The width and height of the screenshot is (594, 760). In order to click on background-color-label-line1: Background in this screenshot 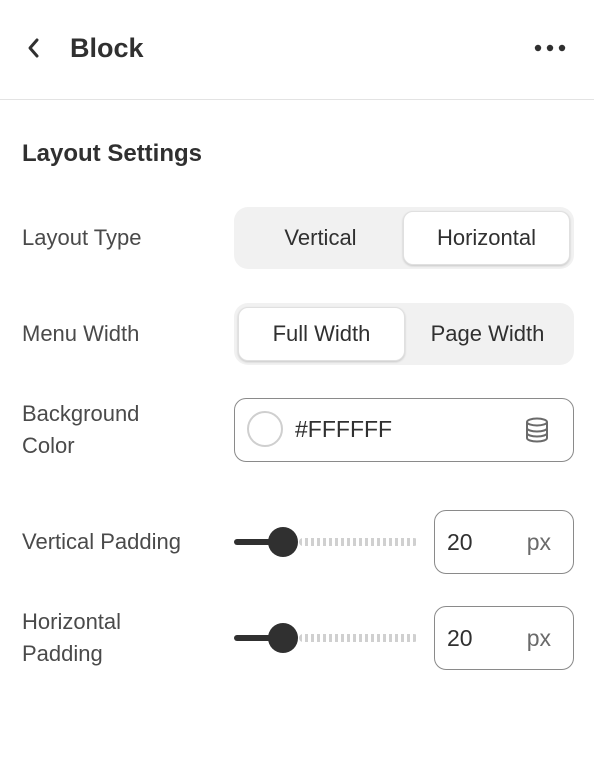, I will do `click(81, 413)`.